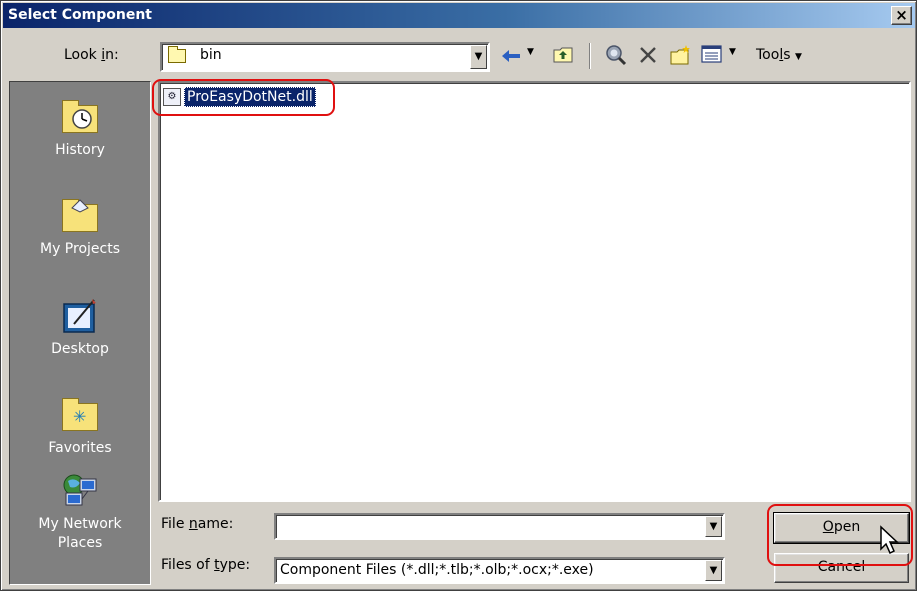 The image size is (917, 591). I want to click on place-history: History, so click(80, 129).